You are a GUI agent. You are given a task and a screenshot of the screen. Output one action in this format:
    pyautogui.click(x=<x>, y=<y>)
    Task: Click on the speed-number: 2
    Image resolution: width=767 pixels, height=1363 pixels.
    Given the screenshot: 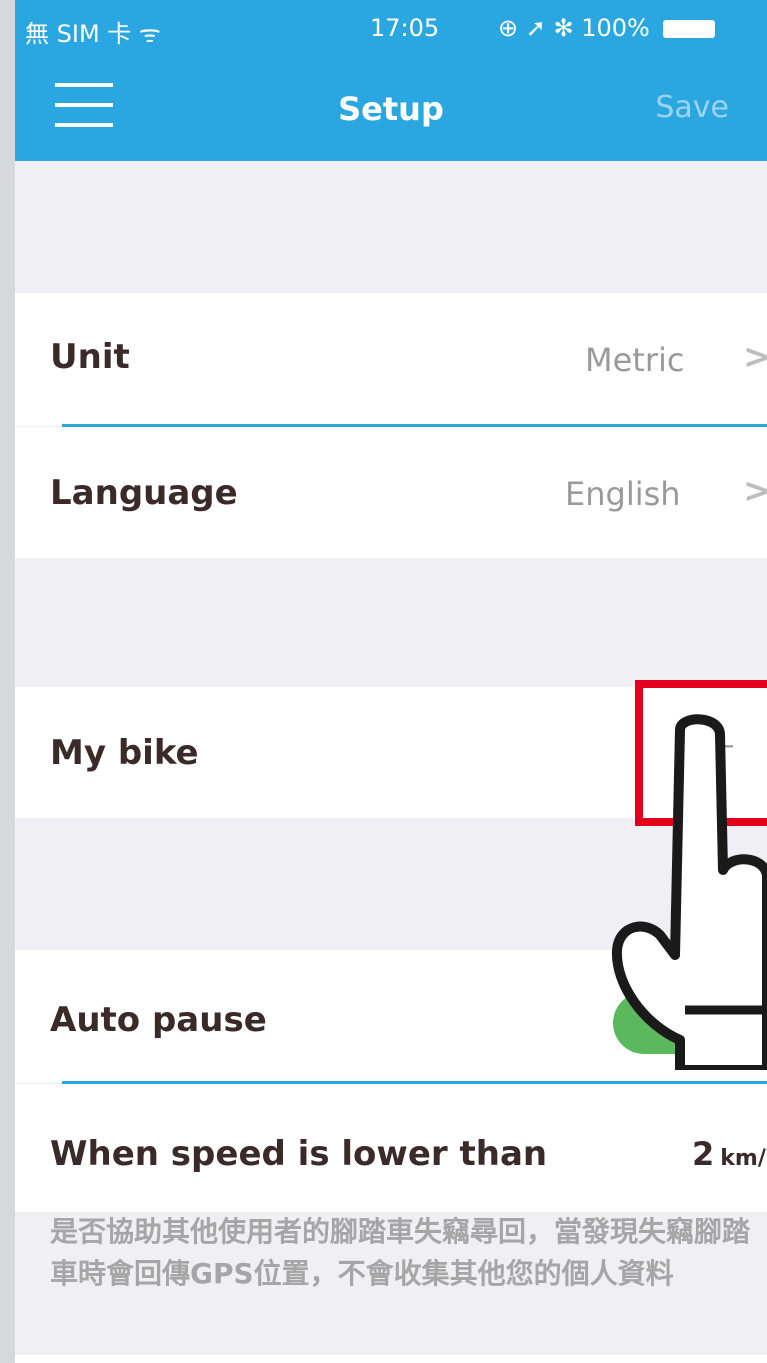 What is the action you would take?
    pyautogui.click(x=703, y=1154)
    